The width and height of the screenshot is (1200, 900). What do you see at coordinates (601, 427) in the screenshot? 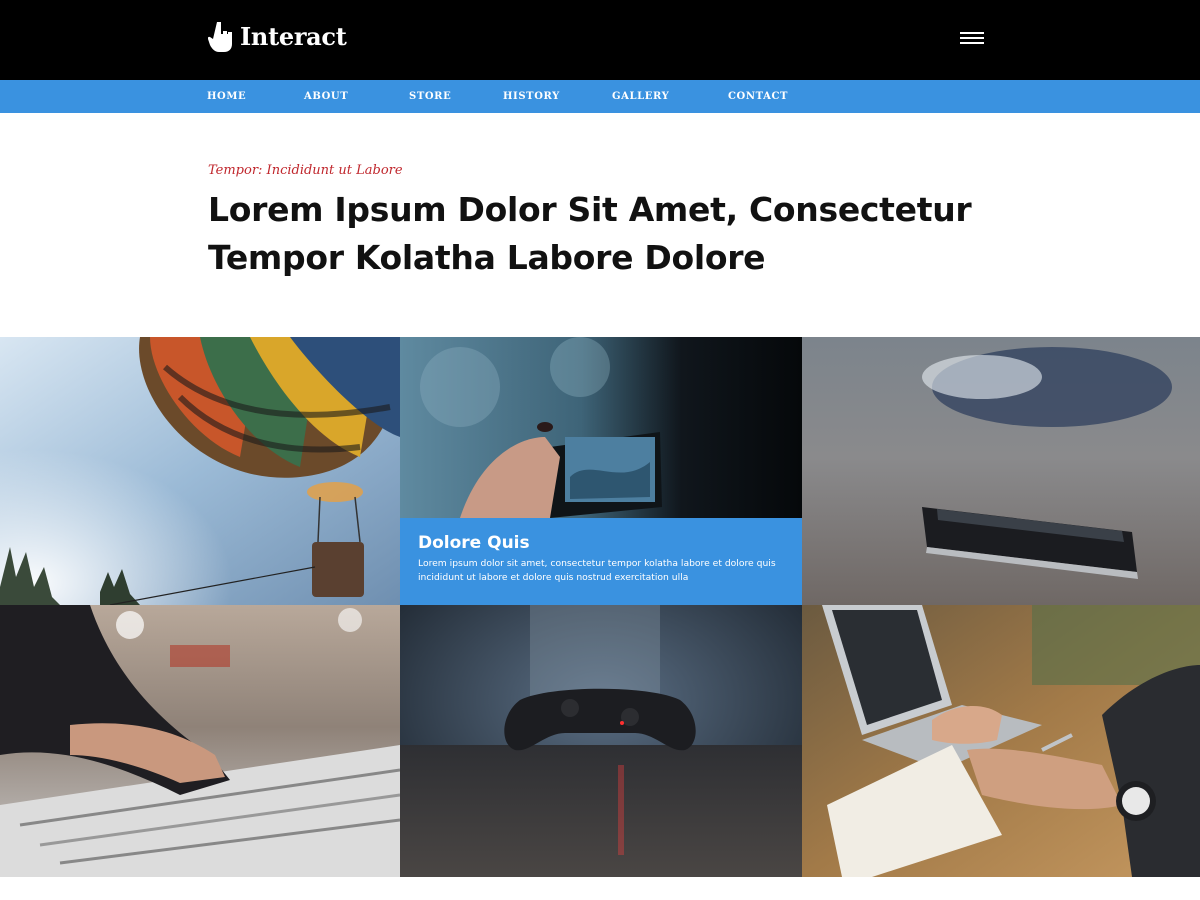
I see `hand-holding-smartphone-photo` at bounding box center [601, 427].